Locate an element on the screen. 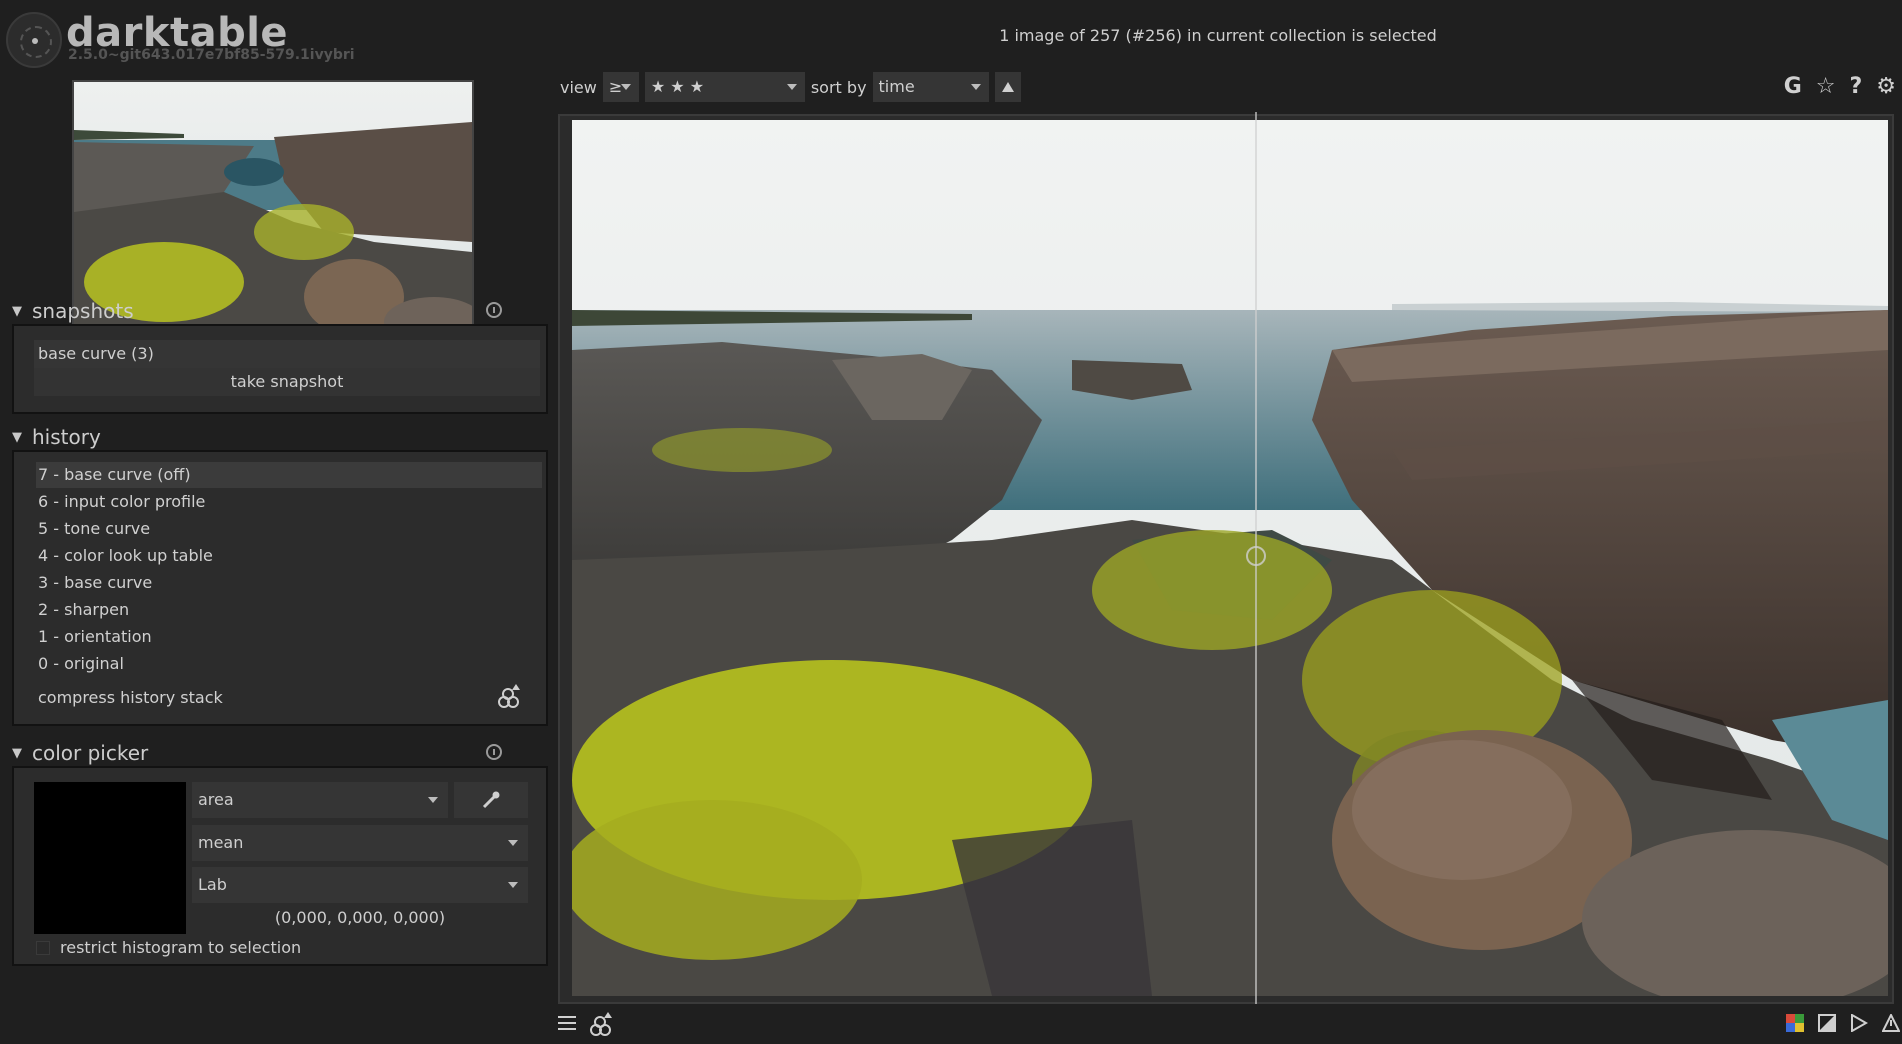  sort-order-button is located at coordinates (1007, 87).